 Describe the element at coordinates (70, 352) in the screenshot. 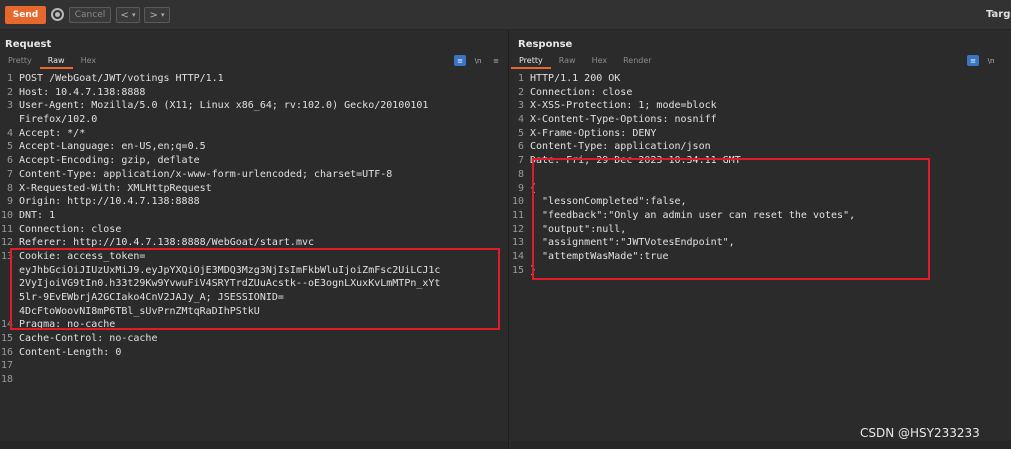

I see `line-text: Content-Length: 0` at that location.